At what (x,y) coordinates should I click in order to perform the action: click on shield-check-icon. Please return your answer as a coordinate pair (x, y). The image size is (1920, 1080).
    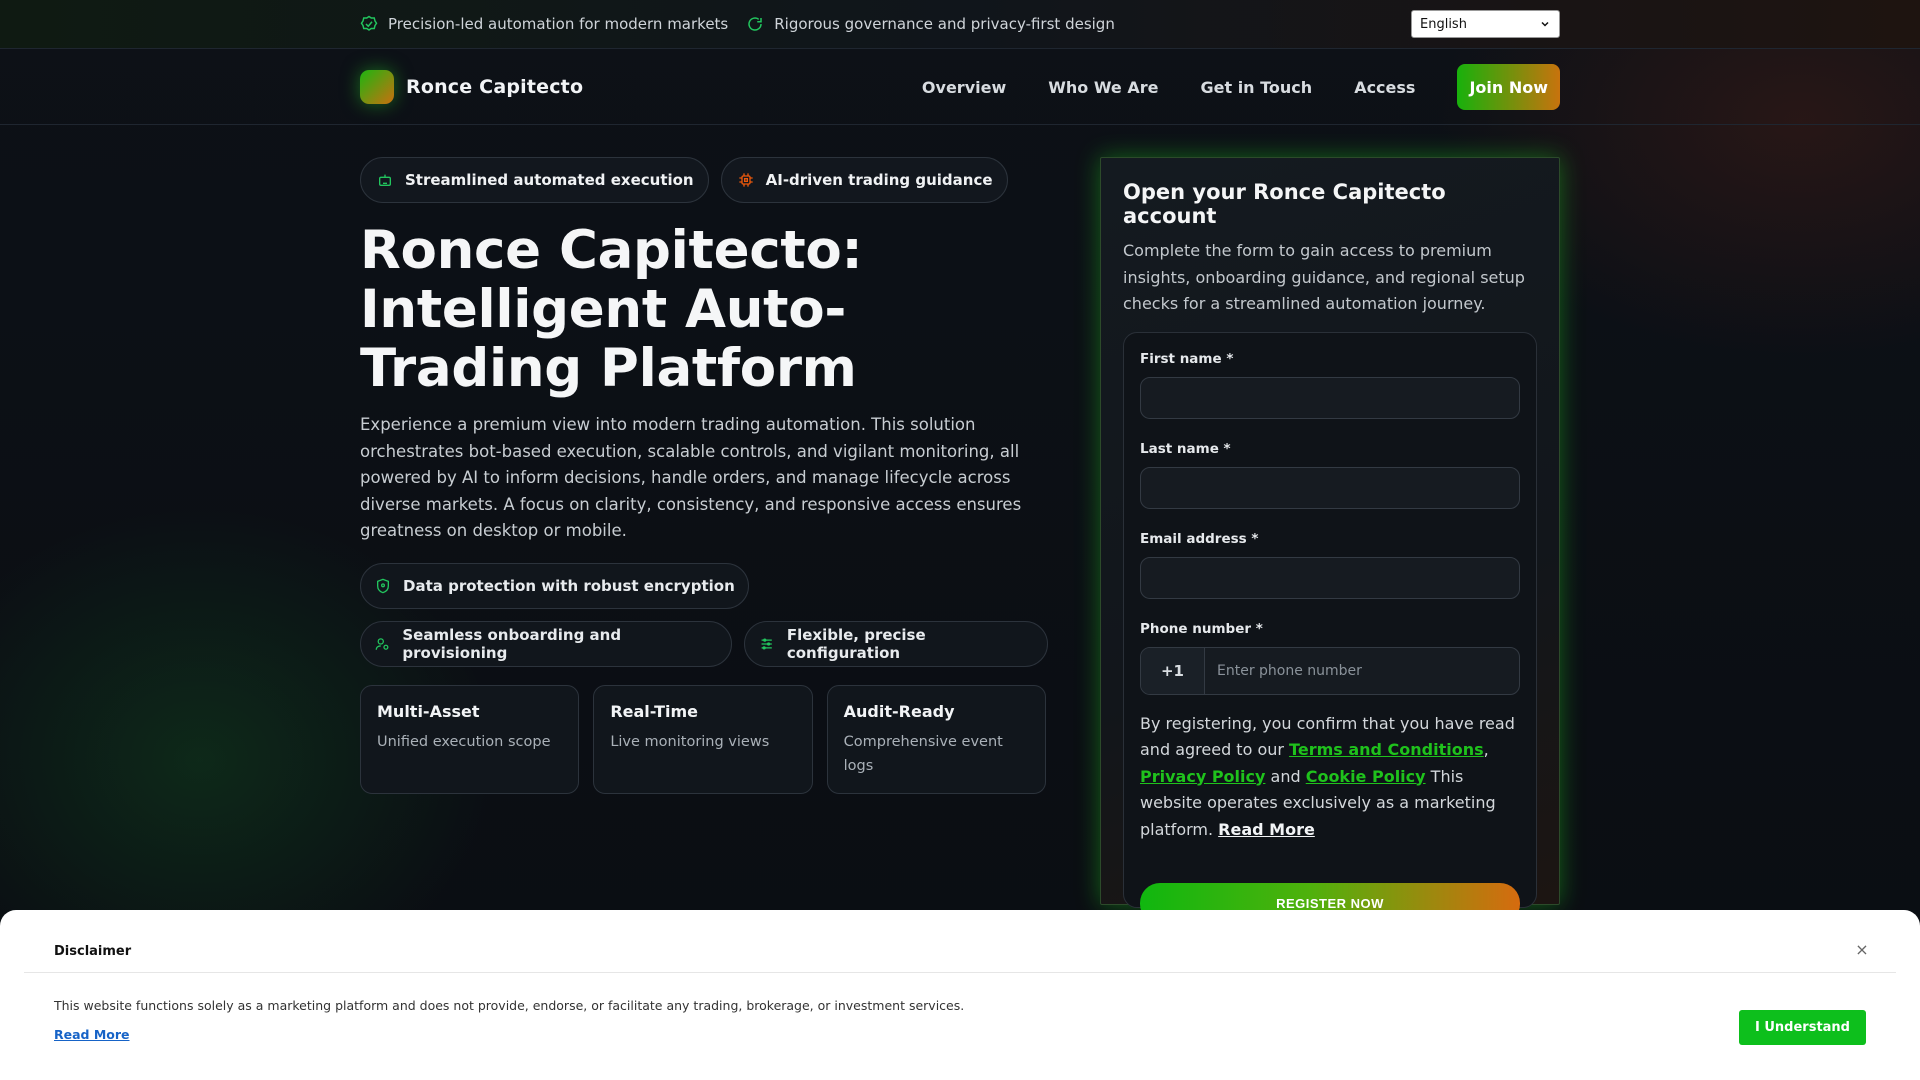
    Looking at the image, I should click on (369, 23).